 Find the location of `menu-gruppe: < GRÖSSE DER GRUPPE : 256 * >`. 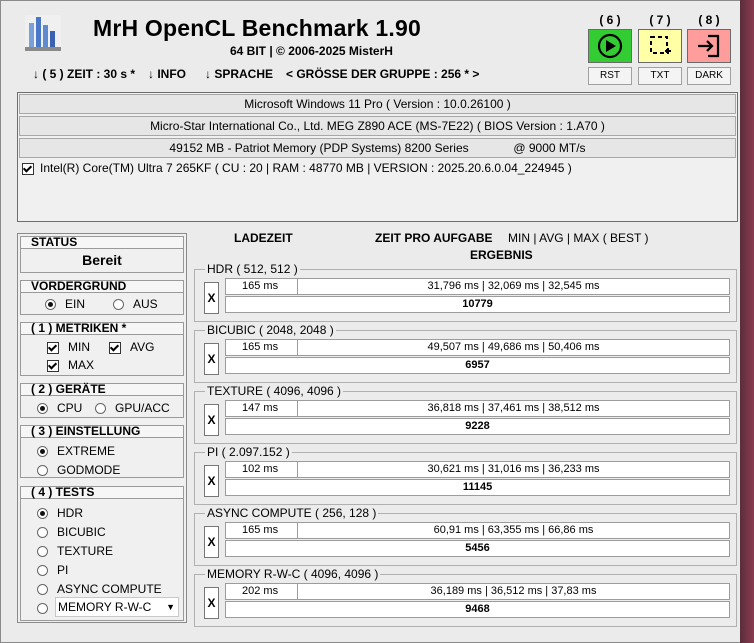

menu-gruppe: < GRÖSSE DER GRUPPE : 256 * > is located at coordinates (382, 74).